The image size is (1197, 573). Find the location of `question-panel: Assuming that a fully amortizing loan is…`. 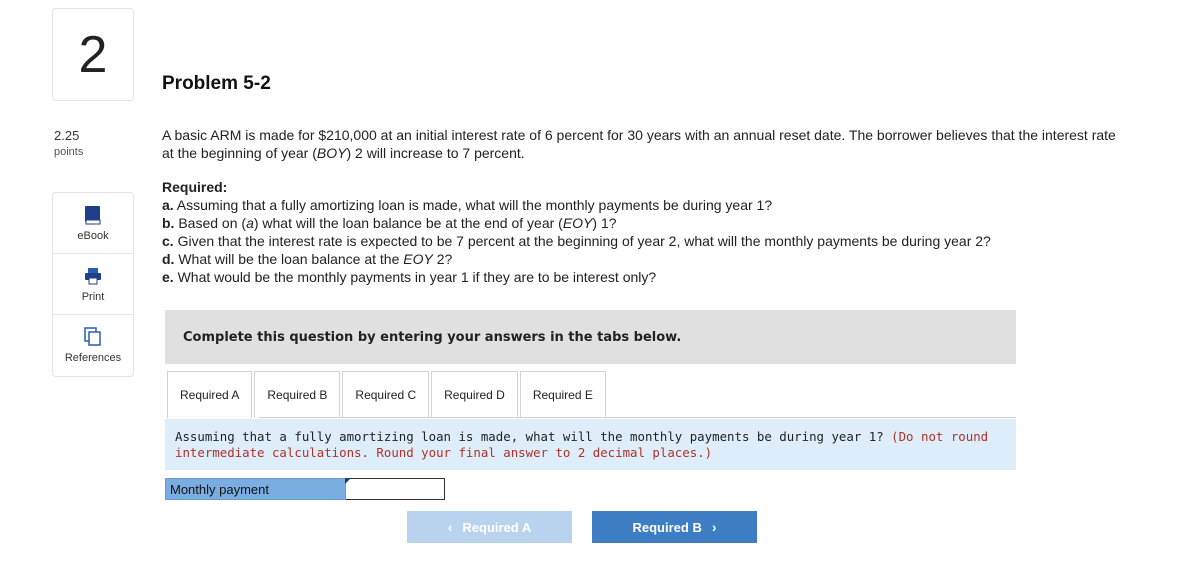

question-panel: Assuming that a fully amortizing loan is… is located at coordinates (590, 444).